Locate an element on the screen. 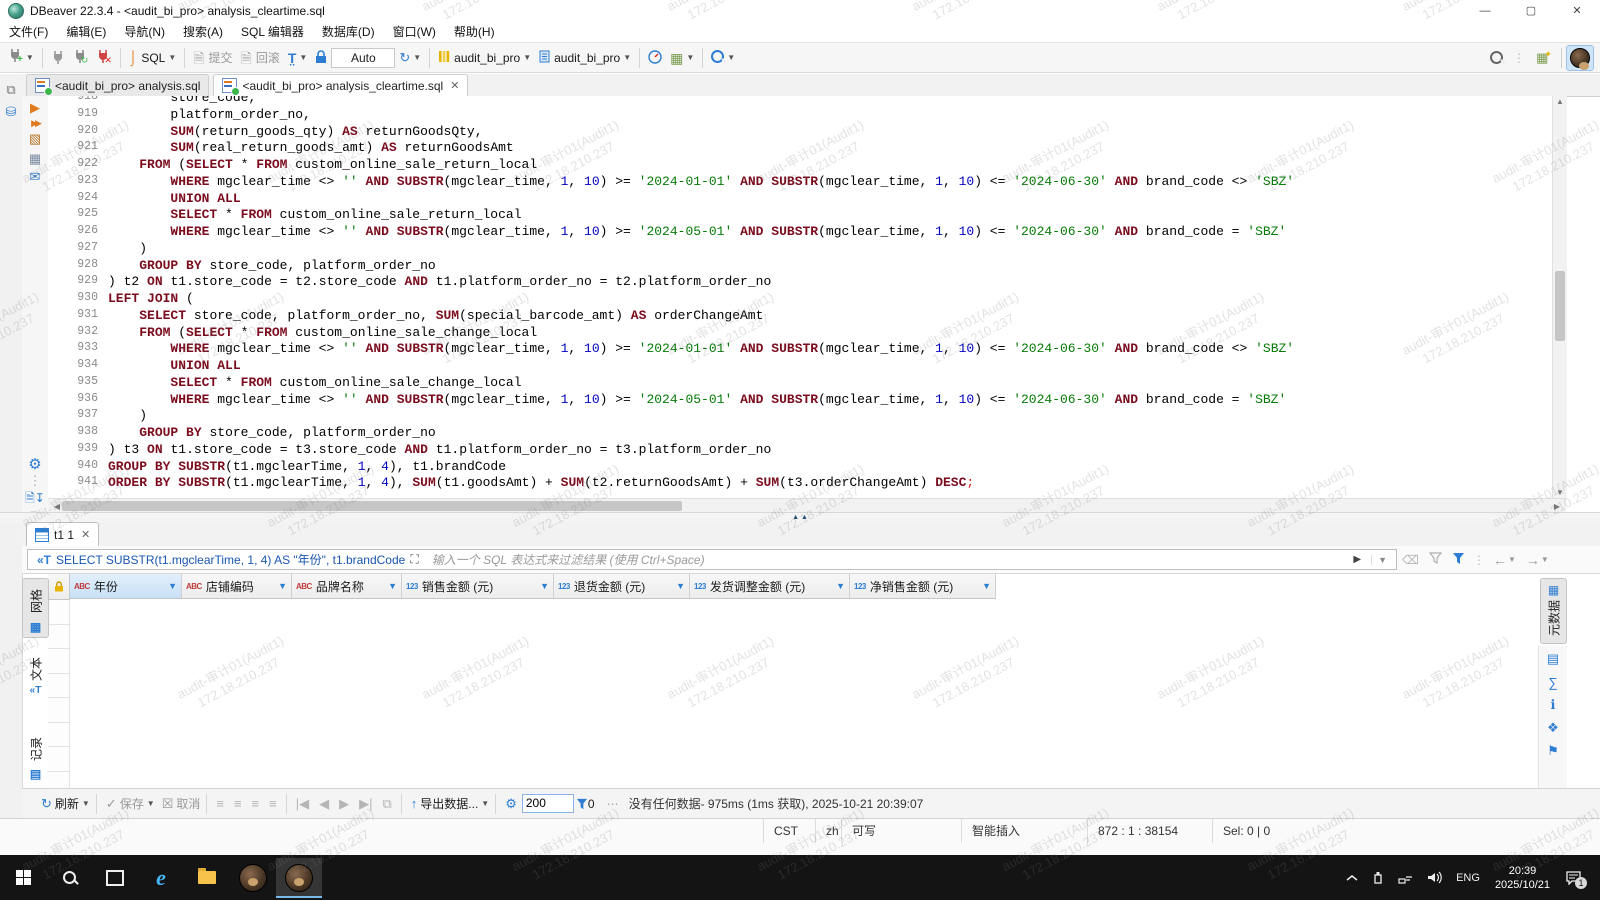 Image resolution: width=1600 pixels, height=900 pixels. metadata-panel-button-icon: ℹ is located at coordinates (1553, 705).